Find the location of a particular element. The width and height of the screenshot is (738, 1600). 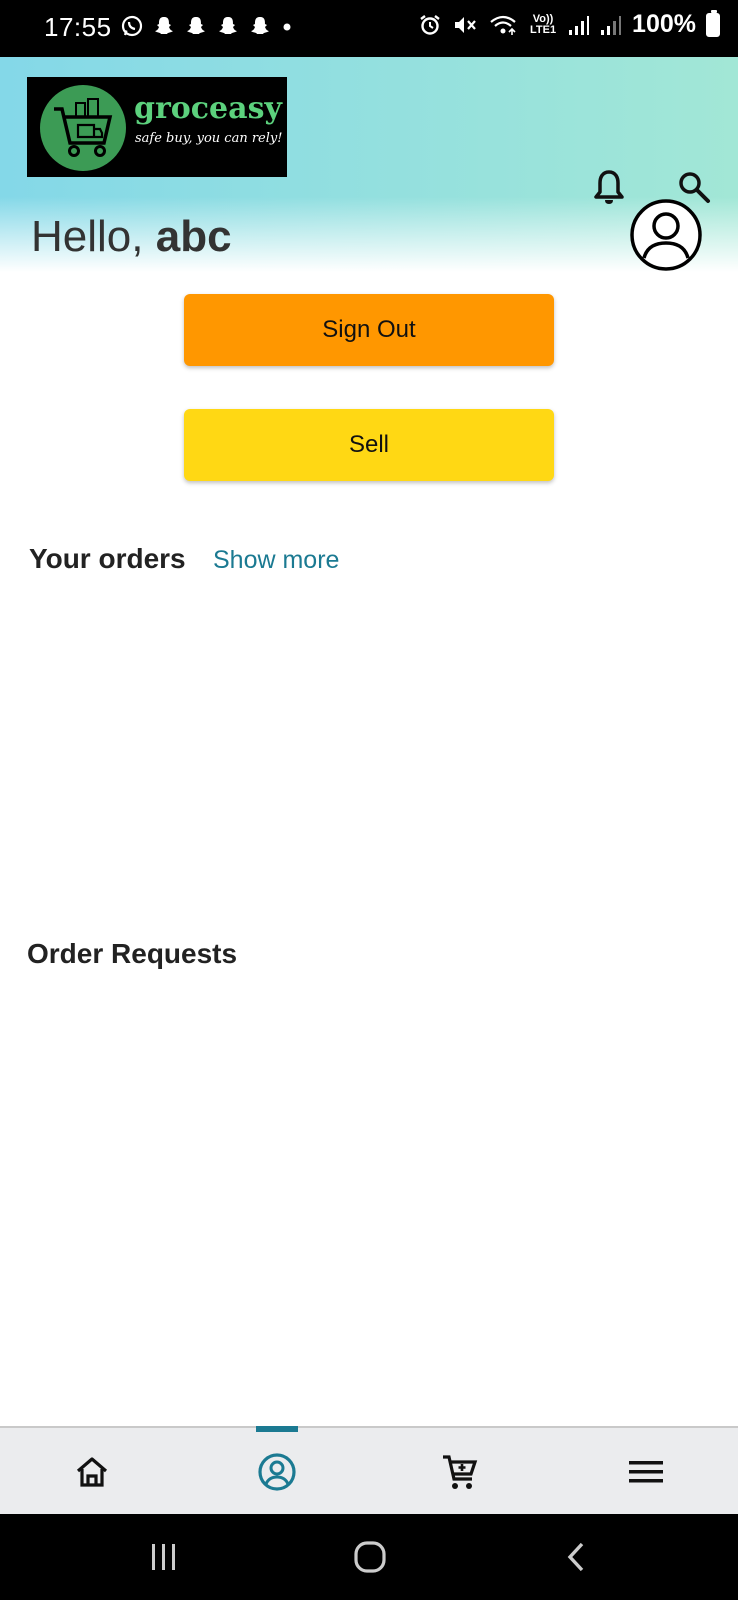

account-icon is located at coordinates (277, 1472).